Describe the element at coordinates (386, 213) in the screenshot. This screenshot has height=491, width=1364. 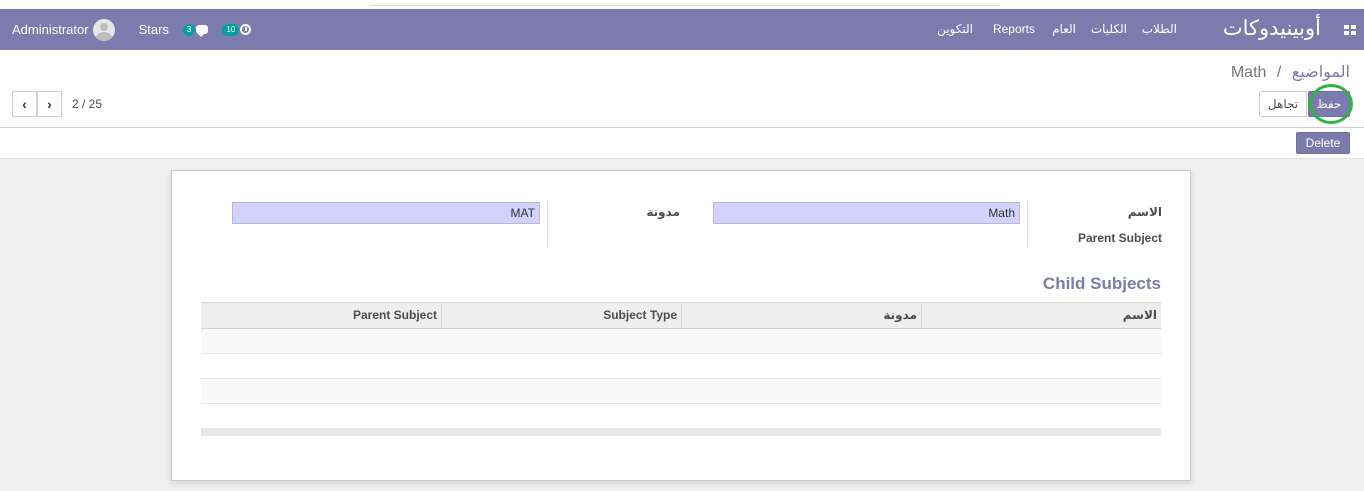
I see `code-input` at that location.